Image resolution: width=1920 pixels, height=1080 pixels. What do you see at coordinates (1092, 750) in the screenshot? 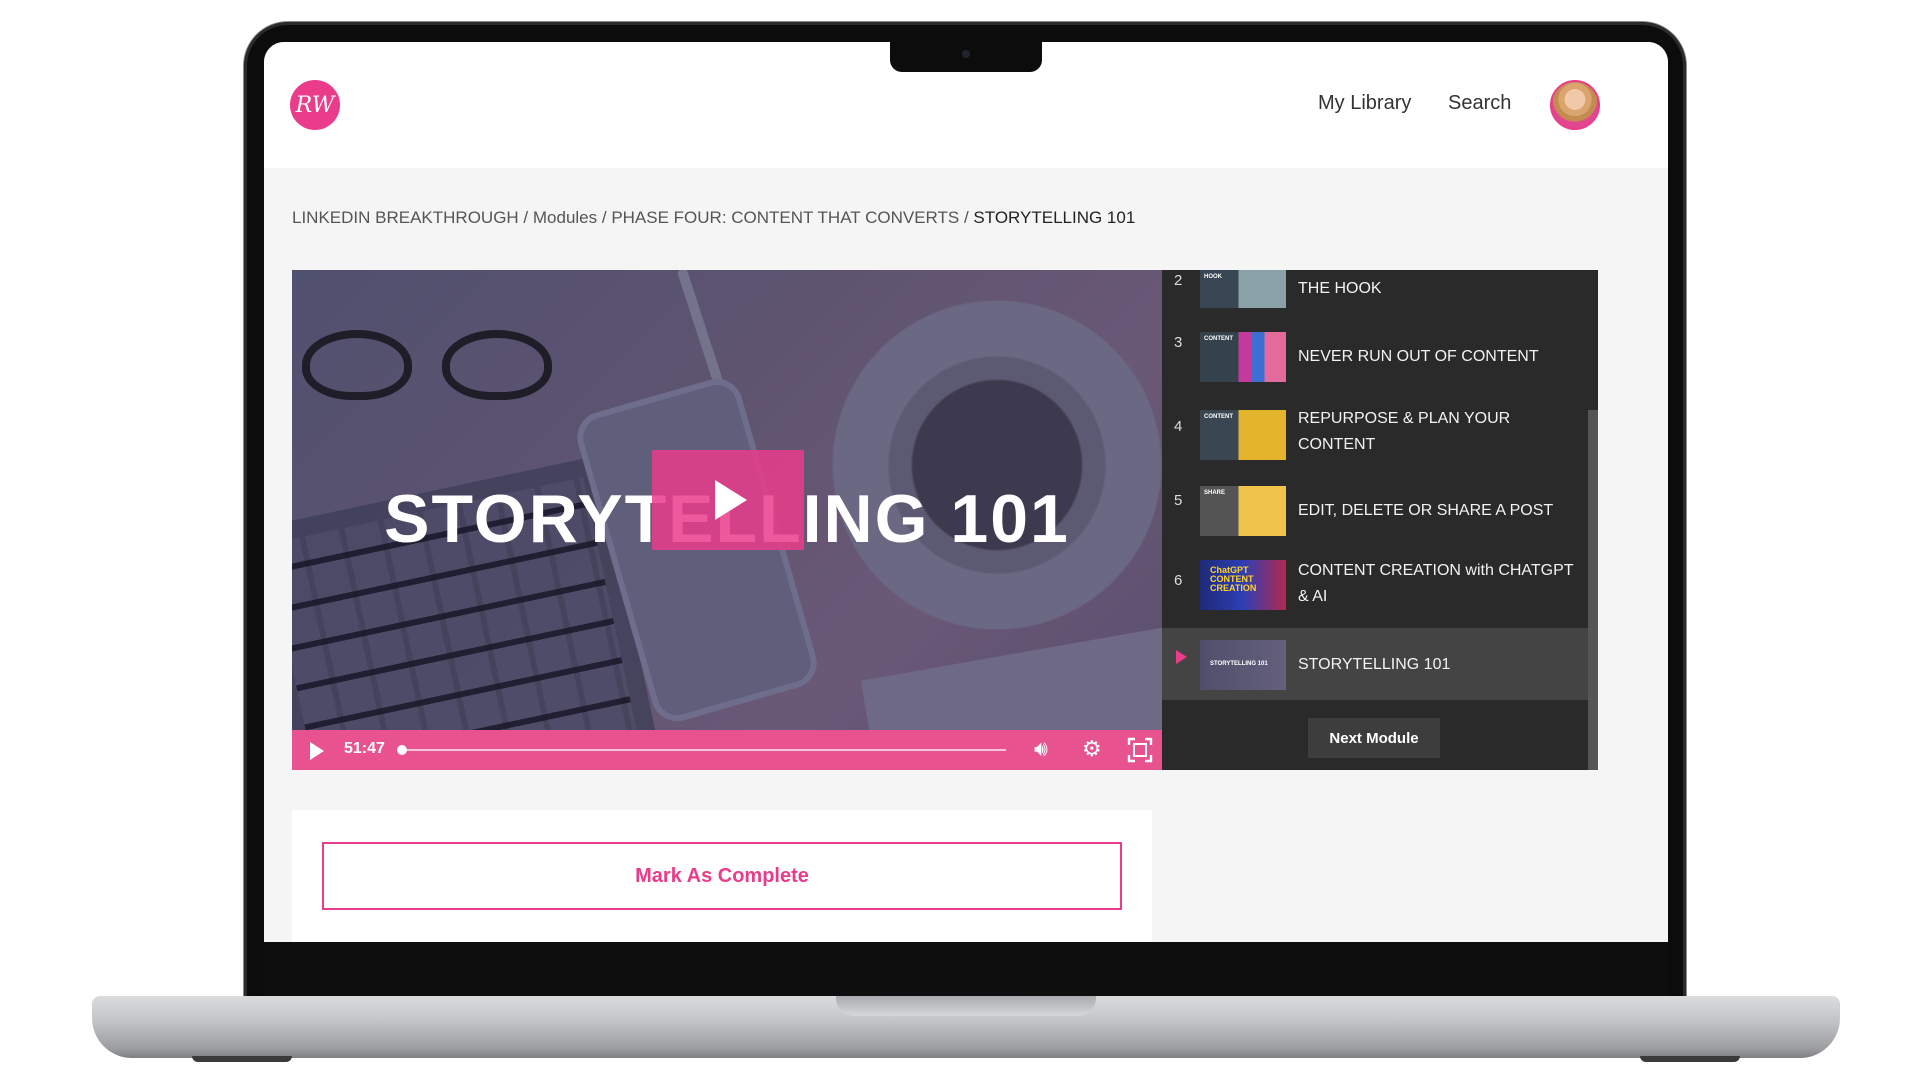
I see `settings-gear-icon: ⚙` at bounding box center [1092, 750].